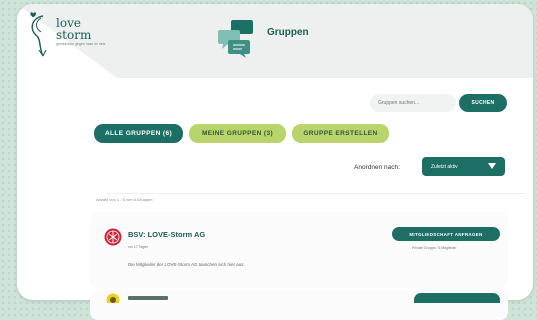 This screenshot has height=320, width=537. What do you see at coordinates (434, 248) in the screenshot?
I see `group-info: Private Gruppe / 6 Mitglieder` at bounding box center [434, 248].